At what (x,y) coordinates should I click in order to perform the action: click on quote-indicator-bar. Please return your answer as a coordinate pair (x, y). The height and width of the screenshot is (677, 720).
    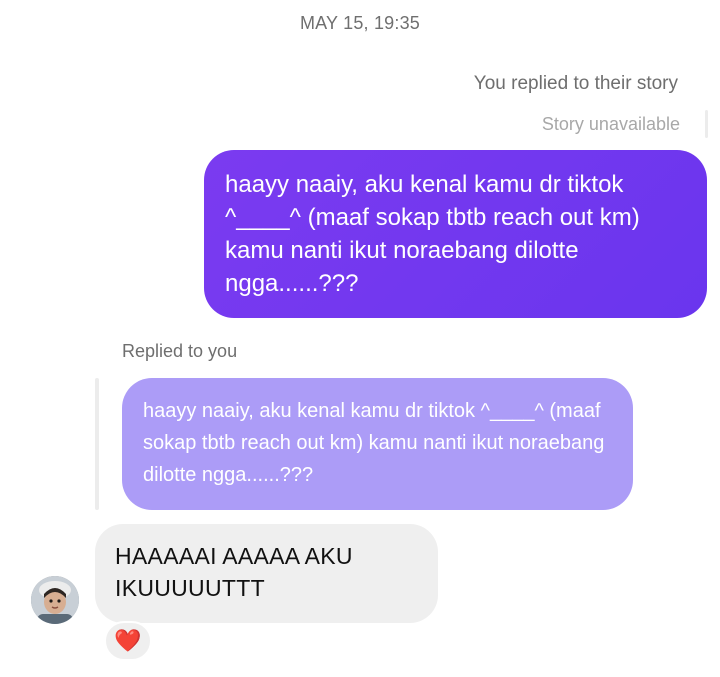
    Looking at the image, I should click on (97, 444).